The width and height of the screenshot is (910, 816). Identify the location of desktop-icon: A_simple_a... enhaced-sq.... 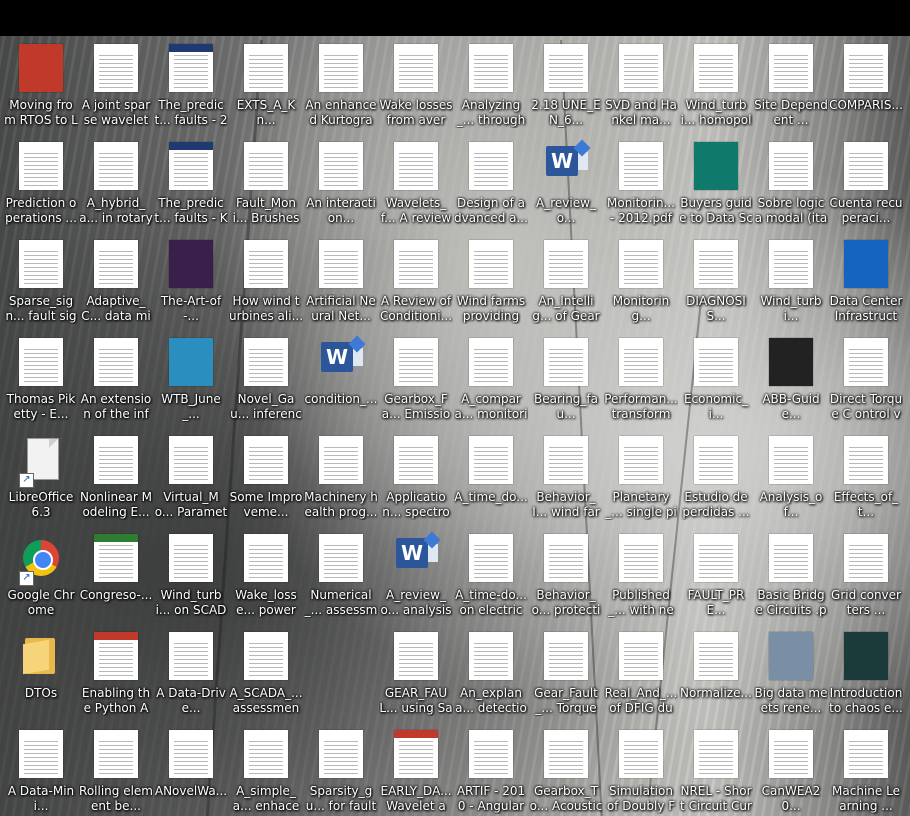
(266, 768).